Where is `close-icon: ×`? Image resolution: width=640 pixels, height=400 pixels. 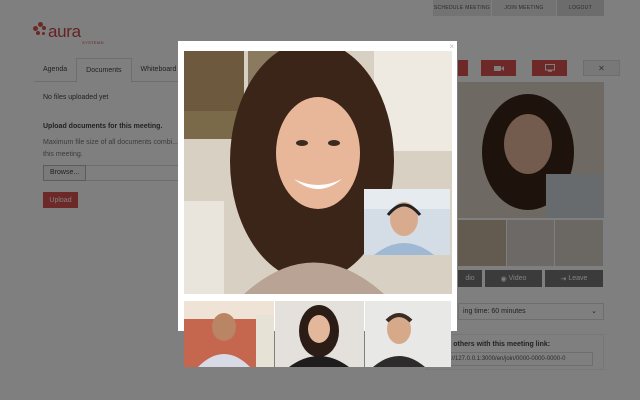
close-icon: × is located at coordinates (451, 46).